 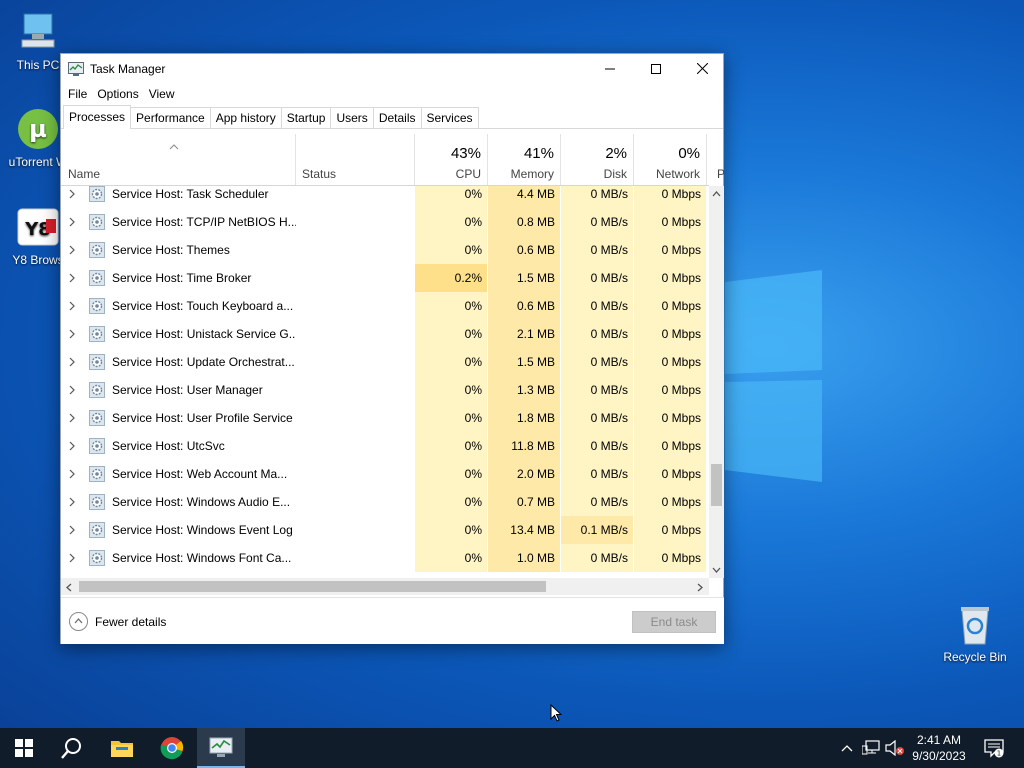 I want to click on start-icon, so click(x=24, y=748).